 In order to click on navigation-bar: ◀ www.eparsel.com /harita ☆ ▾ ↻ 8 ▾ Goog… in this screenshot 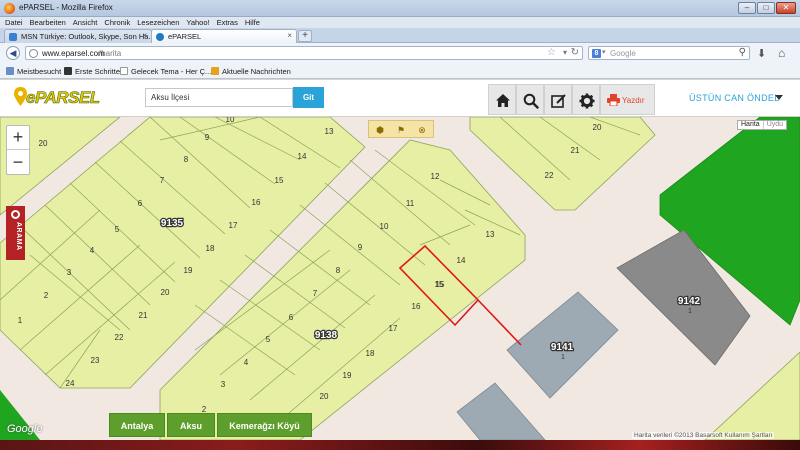, I will do `click(400, 53)`.